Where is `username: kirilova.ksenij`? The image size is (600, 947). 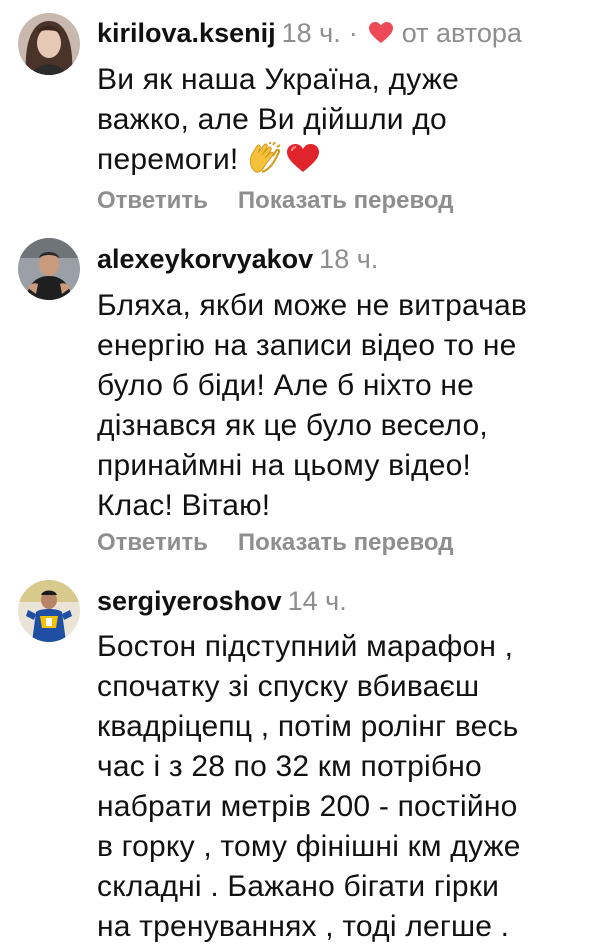
username: kirilova.ksenij is located at coordinates (186, 33).